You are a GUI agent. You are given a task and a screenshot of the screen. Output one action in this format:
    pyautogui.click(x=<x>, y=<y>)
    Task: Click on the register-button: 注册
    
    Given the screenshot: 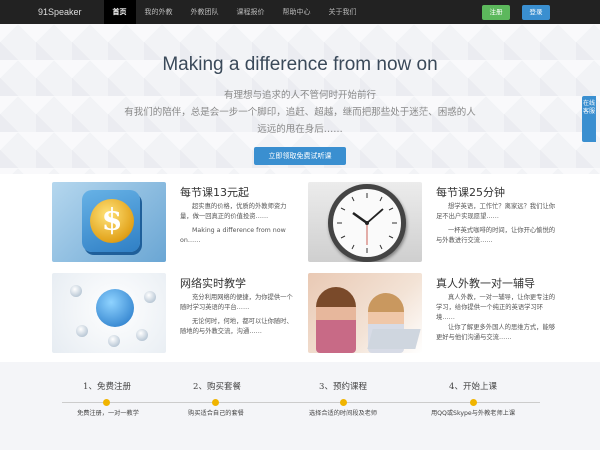 What is the action you would take?
    pyautogui.click(x=496, y=12)
    